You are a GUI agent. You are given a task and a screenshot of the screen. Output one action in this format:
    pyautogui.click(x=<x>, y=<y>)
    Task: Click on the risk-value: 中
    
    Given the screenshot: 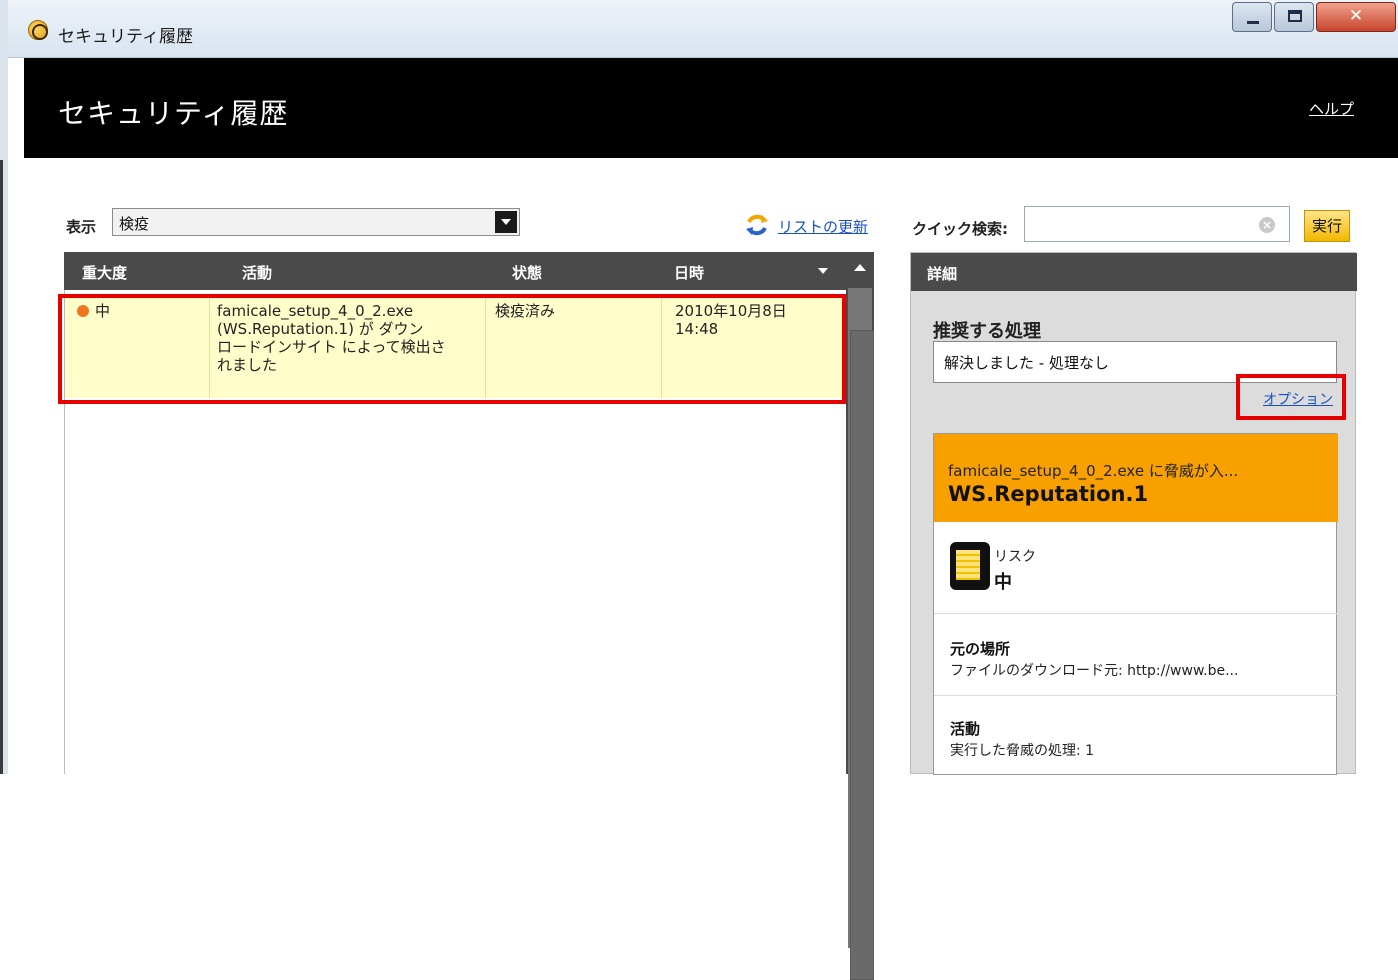 What is the action you would take?
    pyautogui.click(x=1003, y=582)
    